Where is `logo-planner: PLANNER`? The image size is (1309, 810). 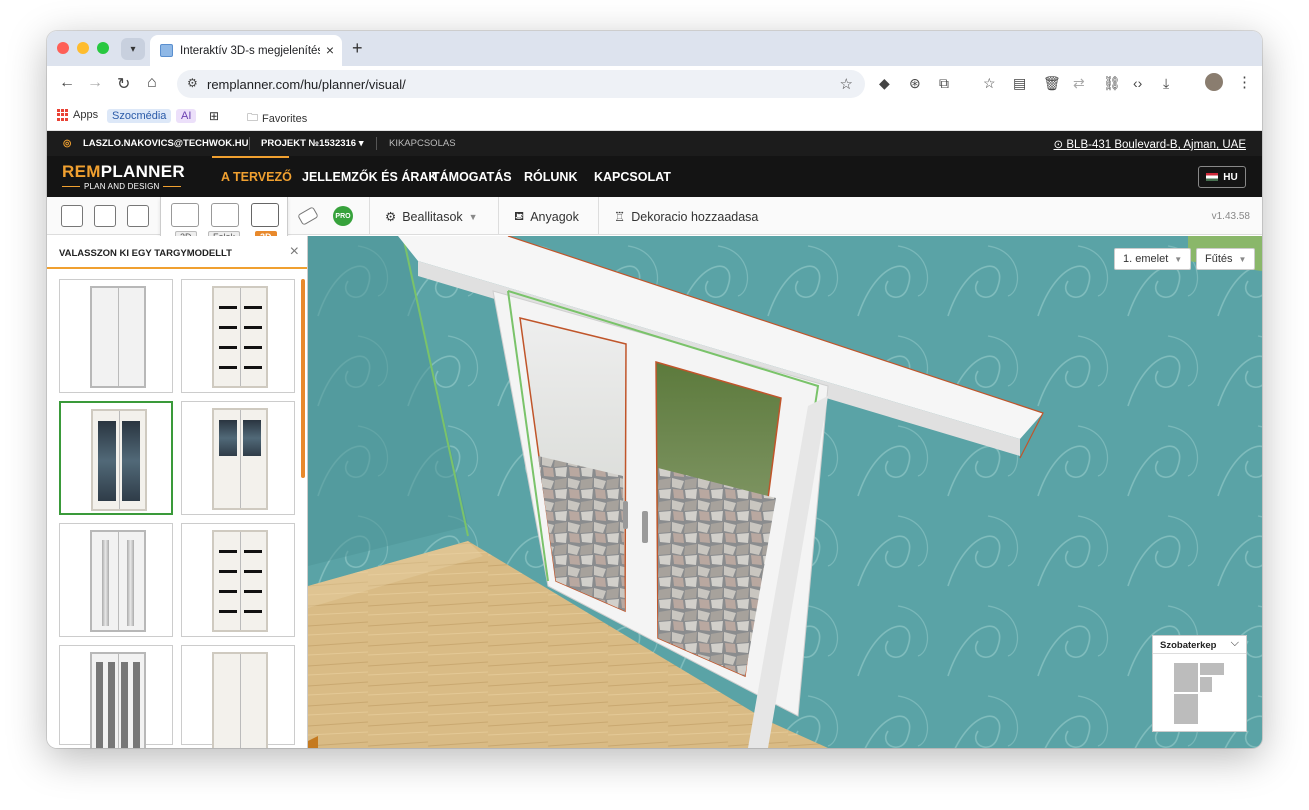
logo-planner: PLANNER is located at coordinates (142, 171).